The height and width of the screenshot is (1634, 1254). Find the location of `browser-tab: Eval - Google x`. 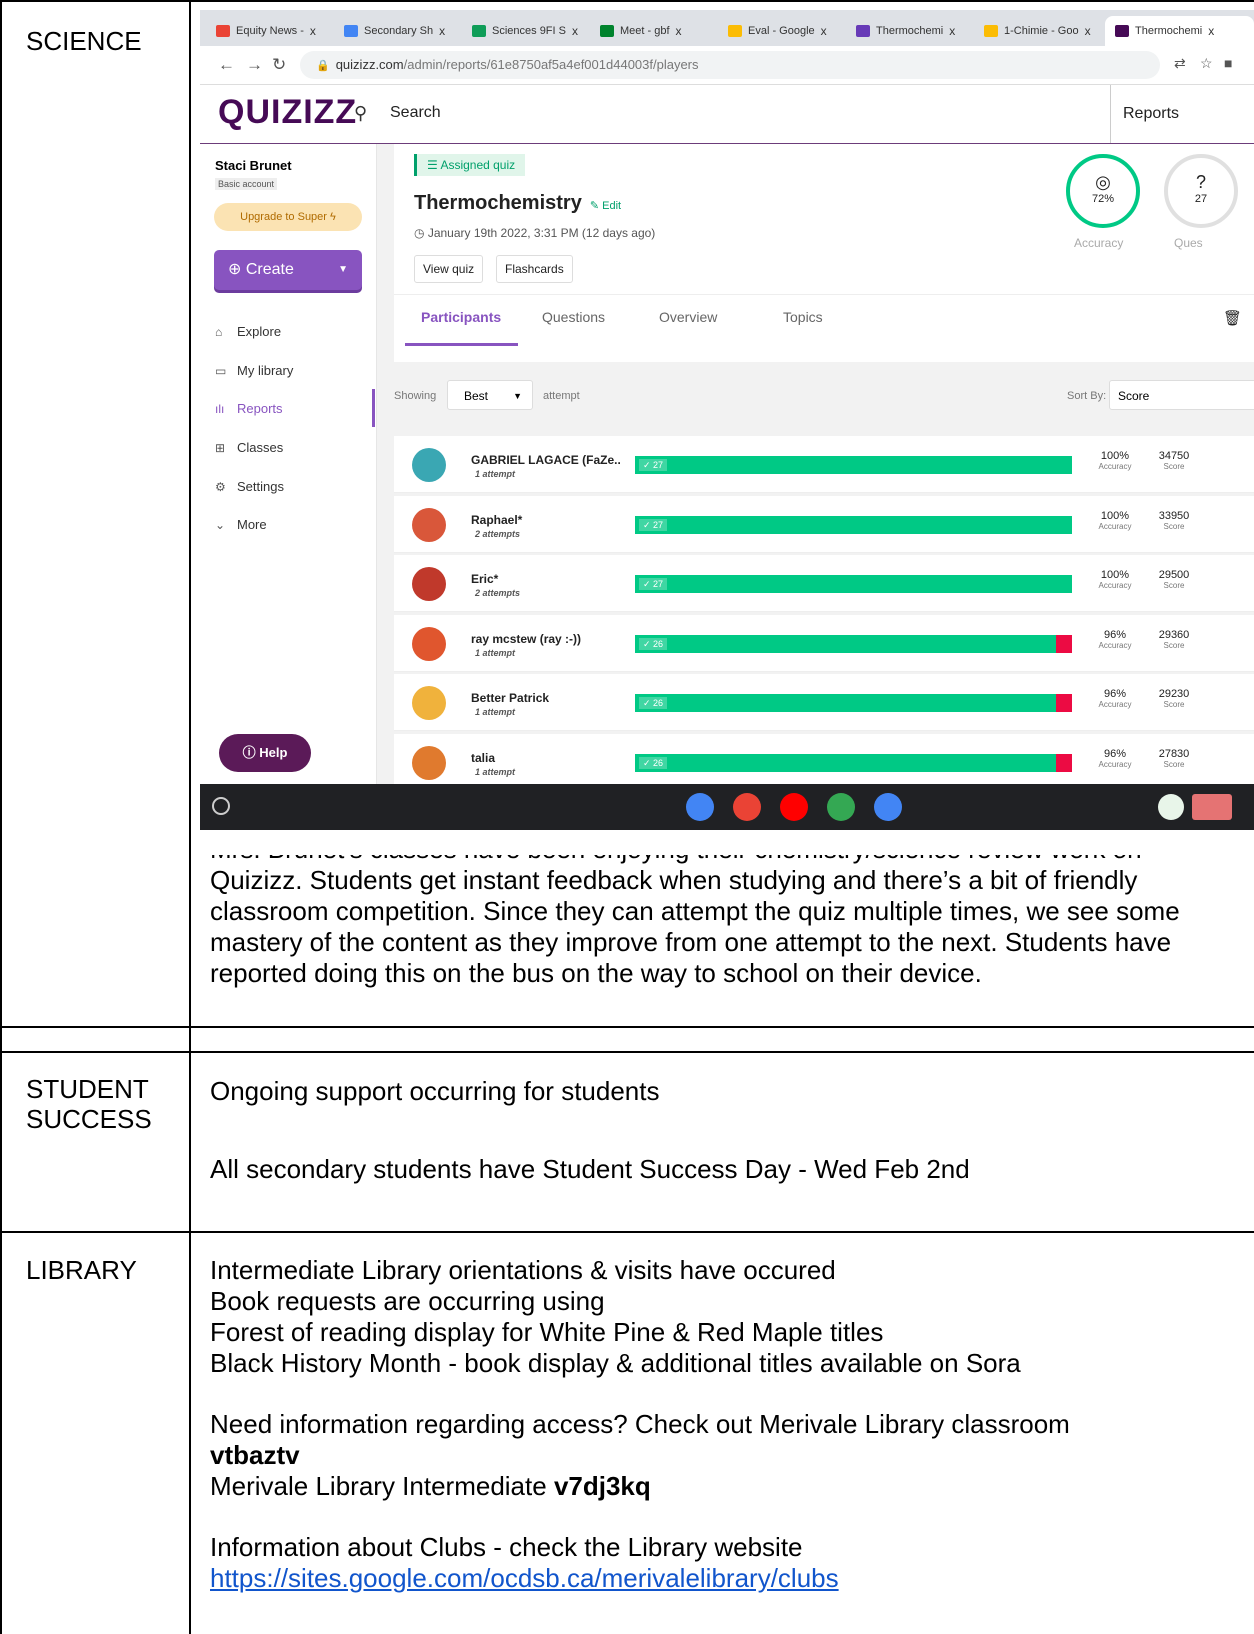

browser-tab: Eval - Google x is located at coordinates (788, 31).